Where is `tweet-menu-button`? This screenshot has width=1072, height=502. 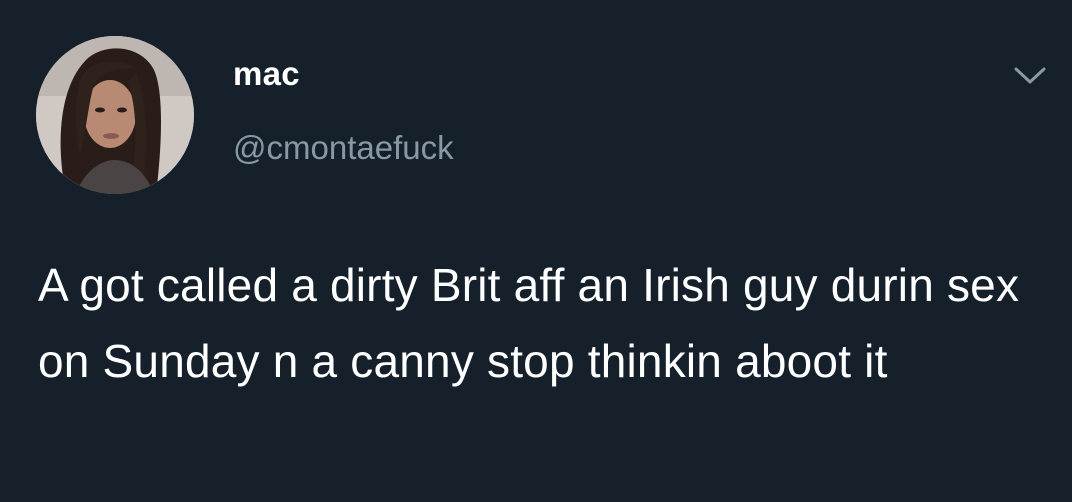 tweet-menu-button is located at coordinates (1030, 75).